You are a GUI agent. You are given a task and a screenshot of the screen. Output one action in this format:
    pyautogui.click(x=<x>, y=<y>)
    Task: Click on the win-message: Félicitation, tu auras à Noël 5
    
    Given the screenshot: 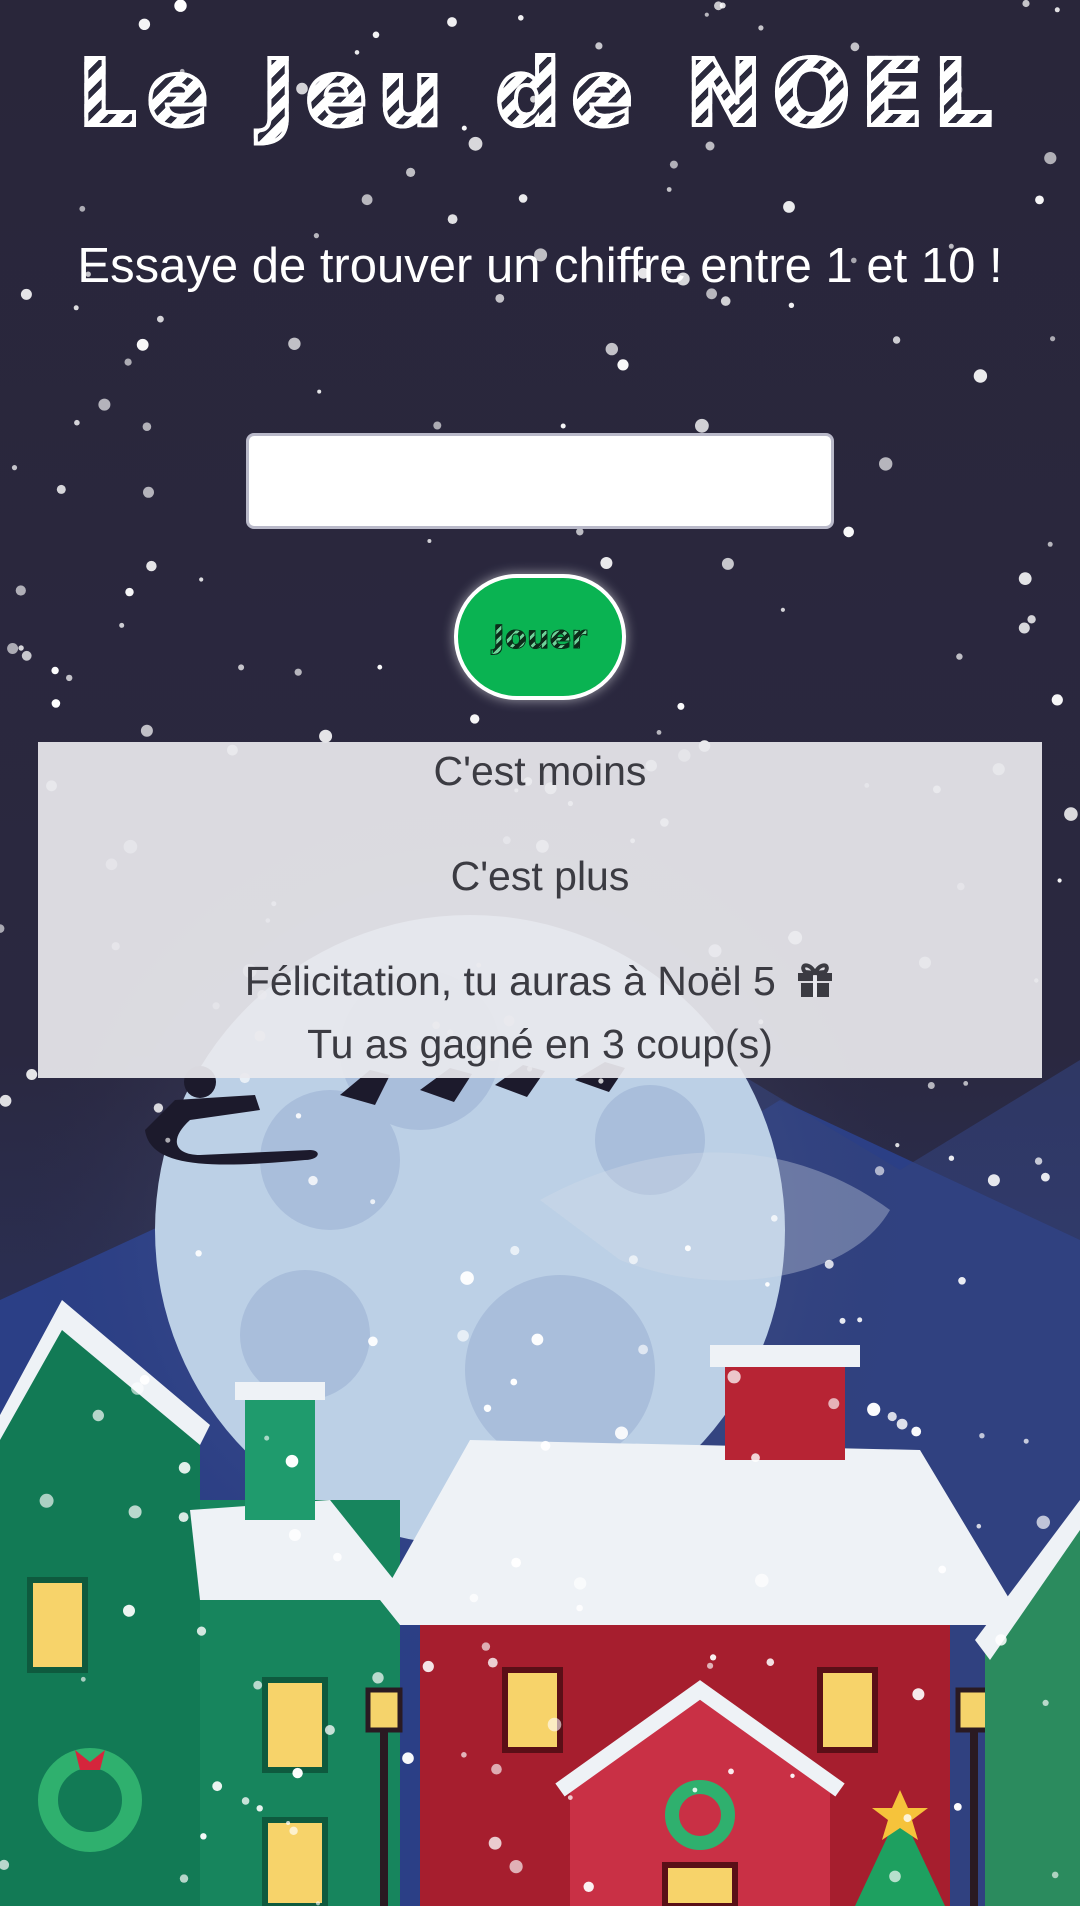 What is the action you would take?
    pyautogui.click(x=540, y=983)
    